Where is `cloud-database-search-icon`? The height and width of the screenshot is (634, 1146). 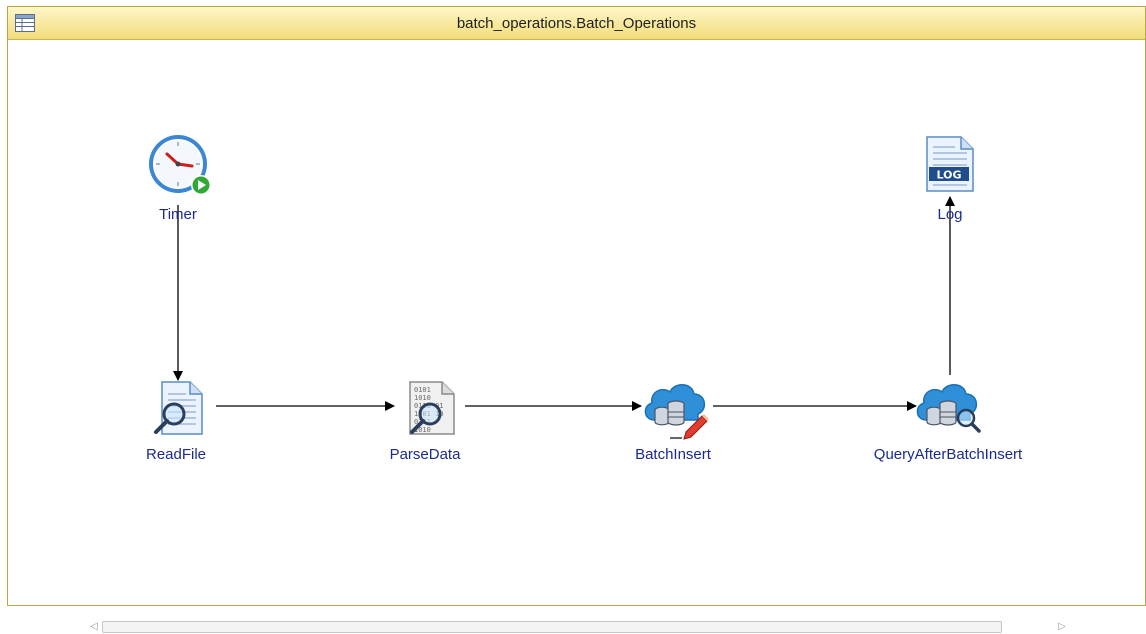 cloud-database-search-icon is located at coordinates (948, 408).